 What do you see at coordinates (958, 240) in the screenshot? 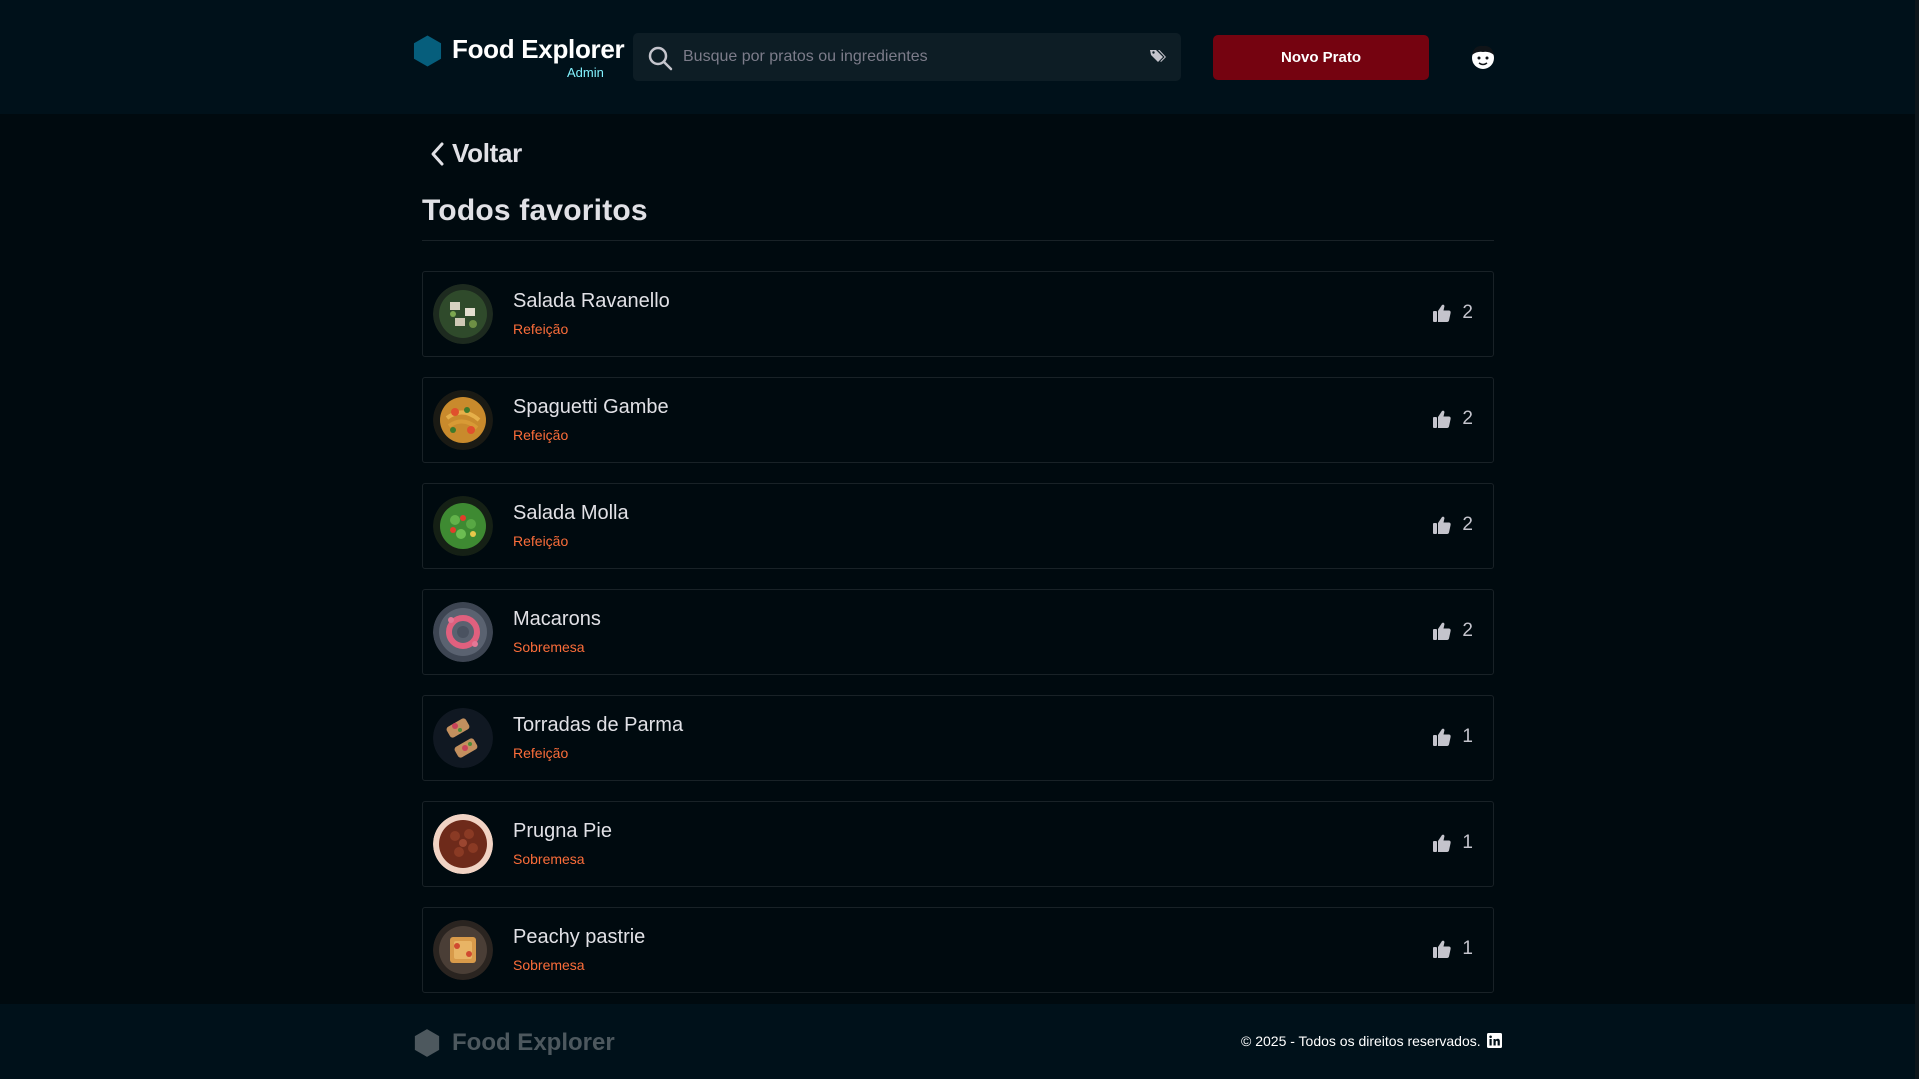
I see `title-divider` at bounding box center [958, 240].